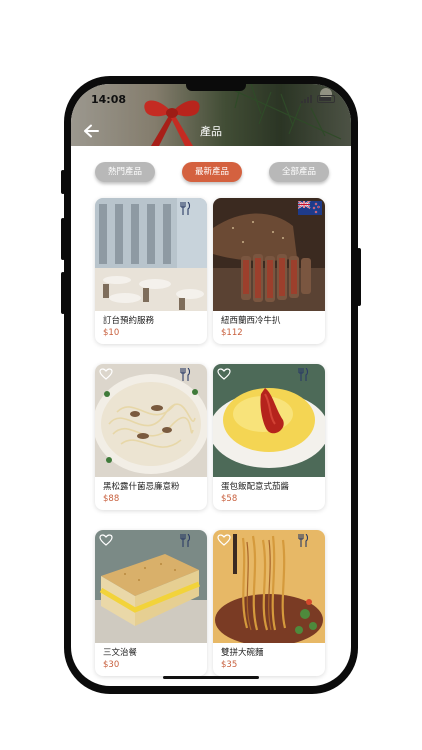  I want to click on product-name: 紐西蘭西冷牛扒, so click(251, 321).